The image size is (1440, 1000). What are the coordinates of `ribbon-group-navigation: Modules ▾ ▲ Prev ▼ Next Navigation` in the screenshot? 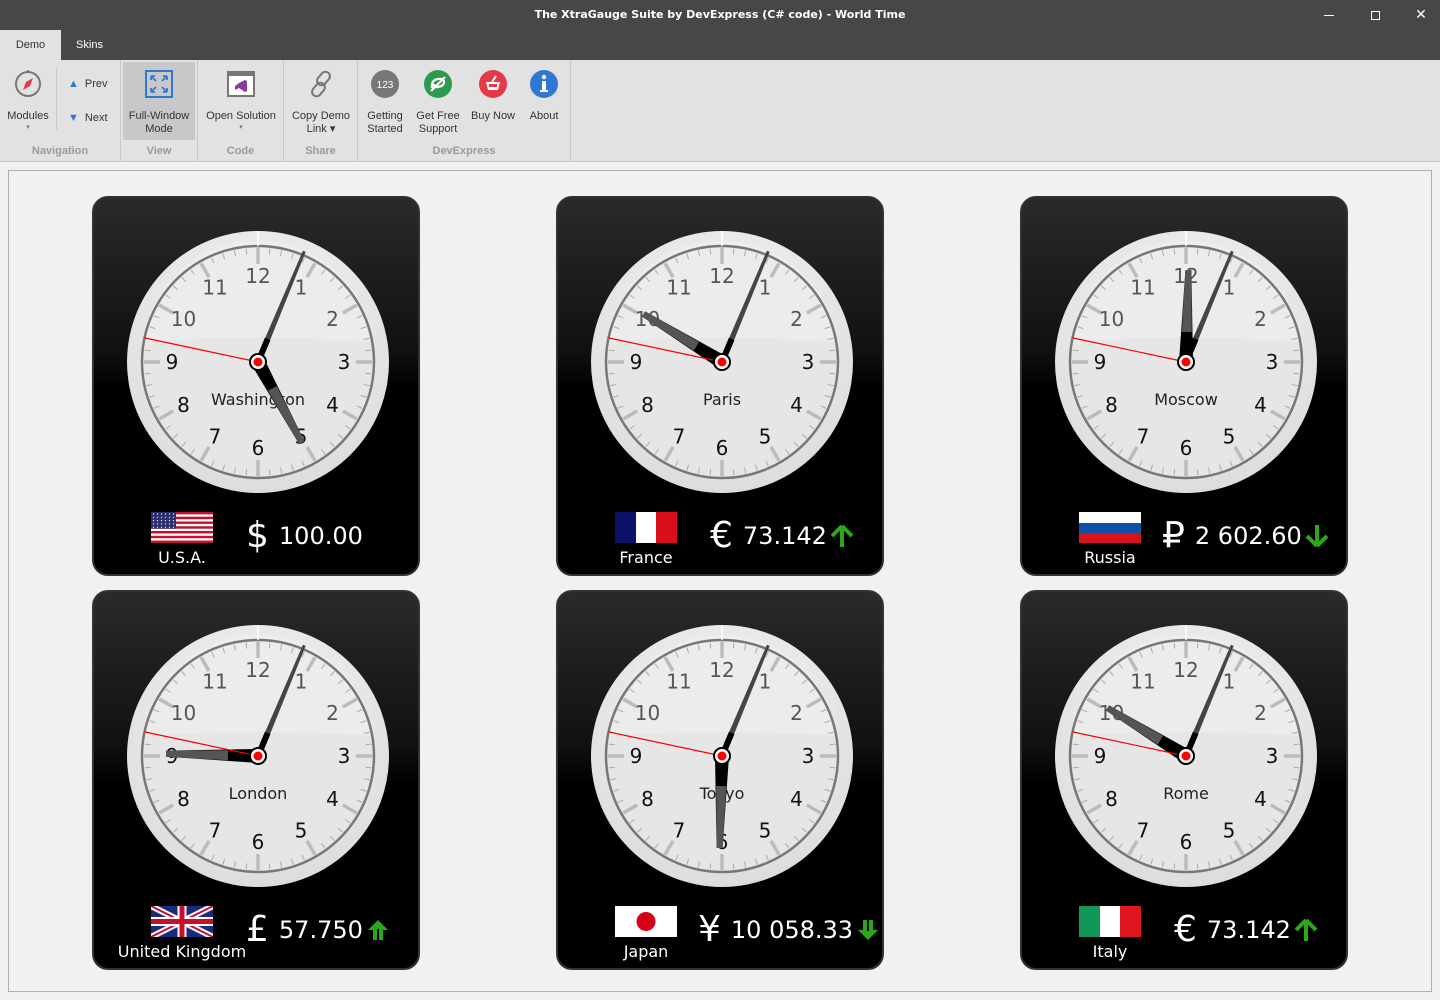 It's located at (60, 110).